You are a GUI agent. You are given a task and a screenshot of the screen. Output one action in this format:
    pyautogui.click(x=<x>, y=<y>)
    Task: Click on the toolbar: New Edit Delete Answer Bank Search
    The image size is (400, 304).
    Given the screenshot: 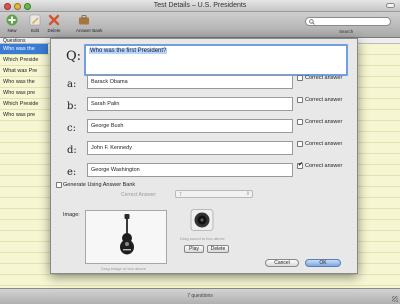 What is the action you would take?
    pyautogui.click(x=200, y=25)
    